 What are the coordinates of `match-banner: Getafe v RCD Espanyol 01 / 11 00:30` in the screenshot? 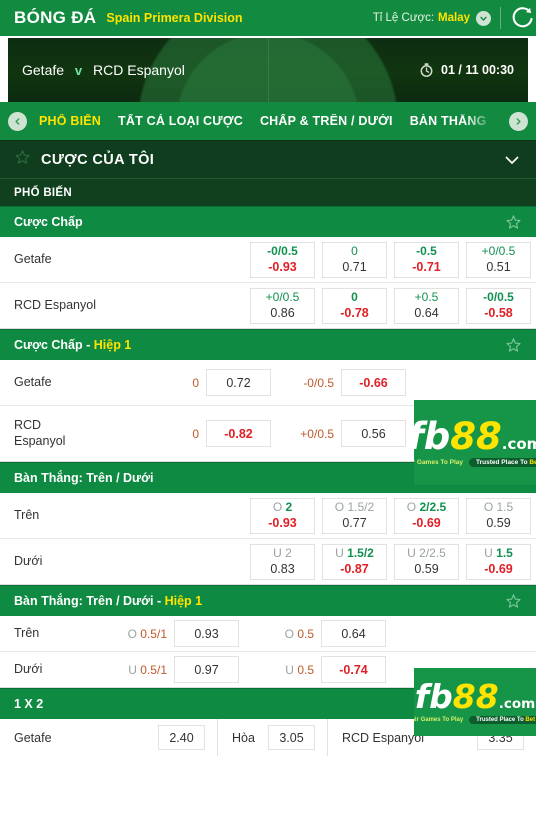 It's located at (268, 70).